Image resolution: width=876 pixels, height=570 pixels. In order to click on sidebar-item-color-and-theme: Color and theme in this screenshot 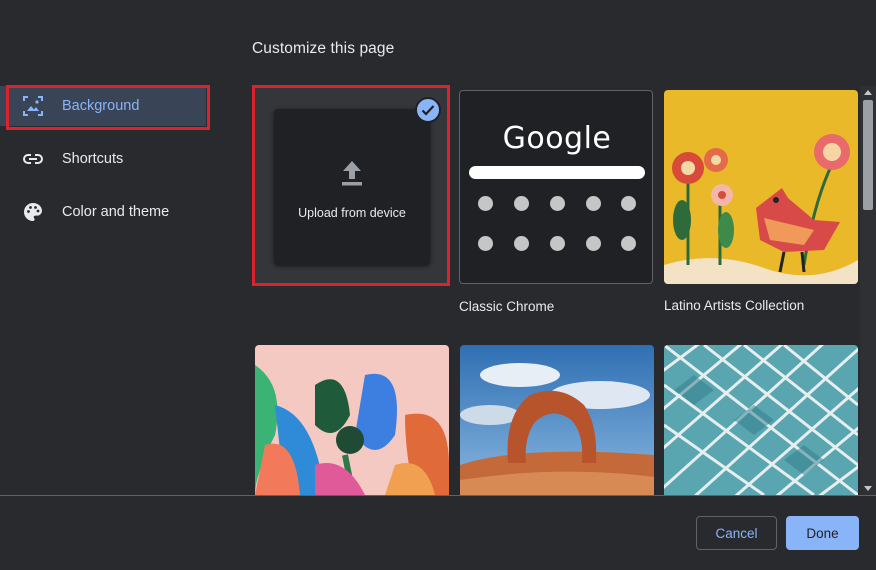, I will do `click(103, 212)`.